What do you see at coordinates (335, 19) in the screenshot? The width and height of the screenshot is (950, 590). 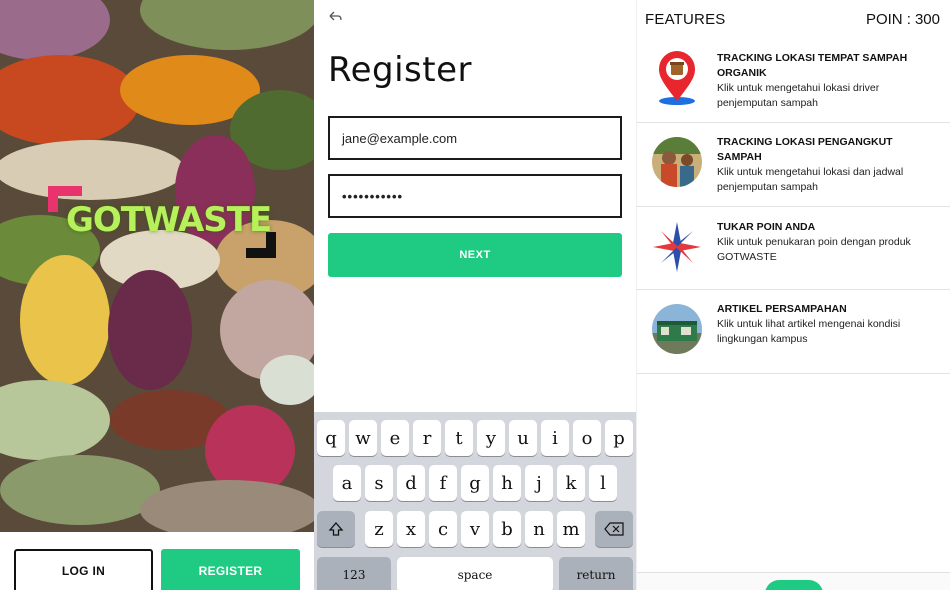 I see `back-arrow-icon` at bounding box center [335, 19].